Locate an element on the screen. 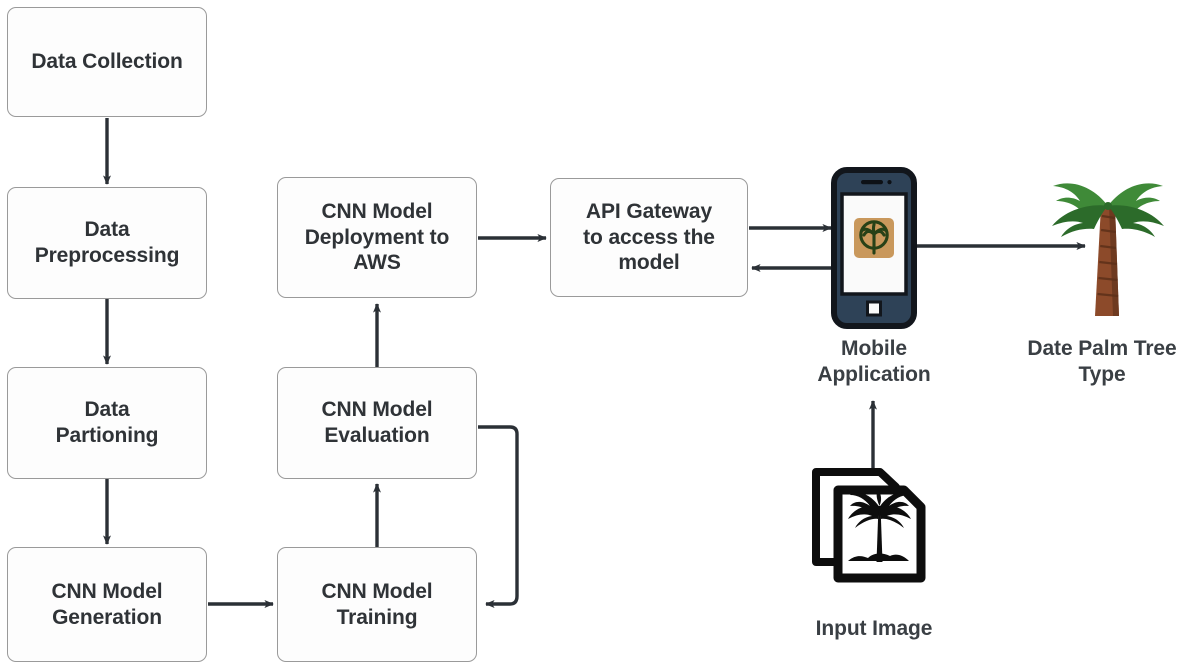 This screenshot has width=1200, height=664. node-label-line3: AWS is located at coordinates (377, 263).